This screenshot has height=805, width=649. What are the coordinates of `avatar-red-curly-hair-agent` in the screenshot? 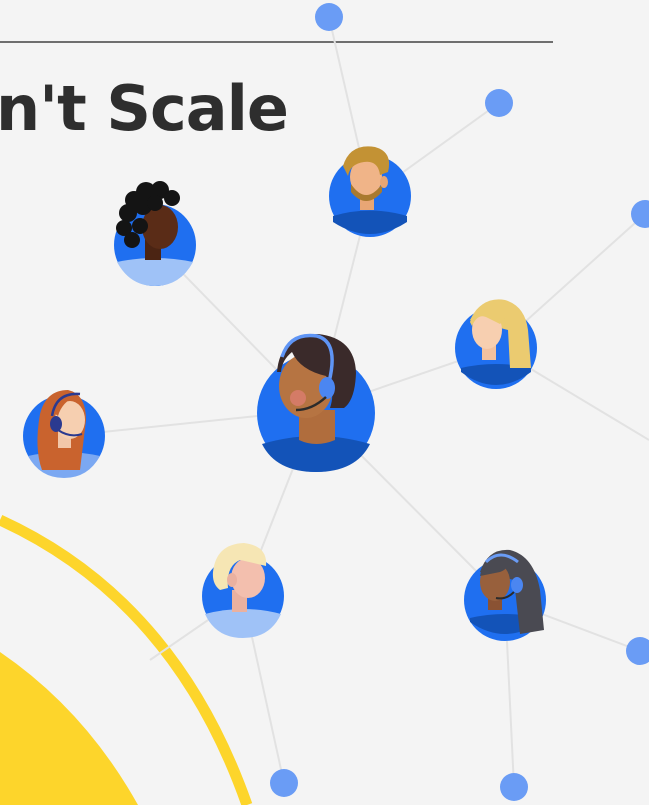 It's located at (64, 434).